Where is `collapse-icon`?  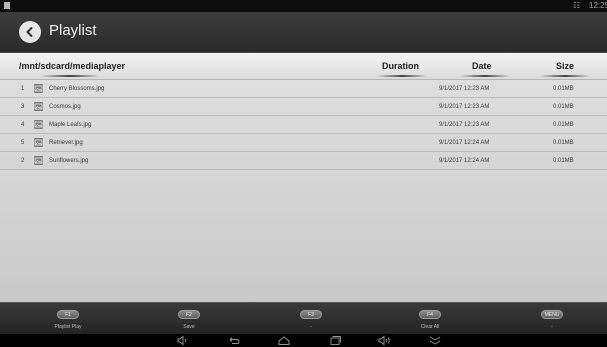
collapse-icon is located at coordinates (435, 340).